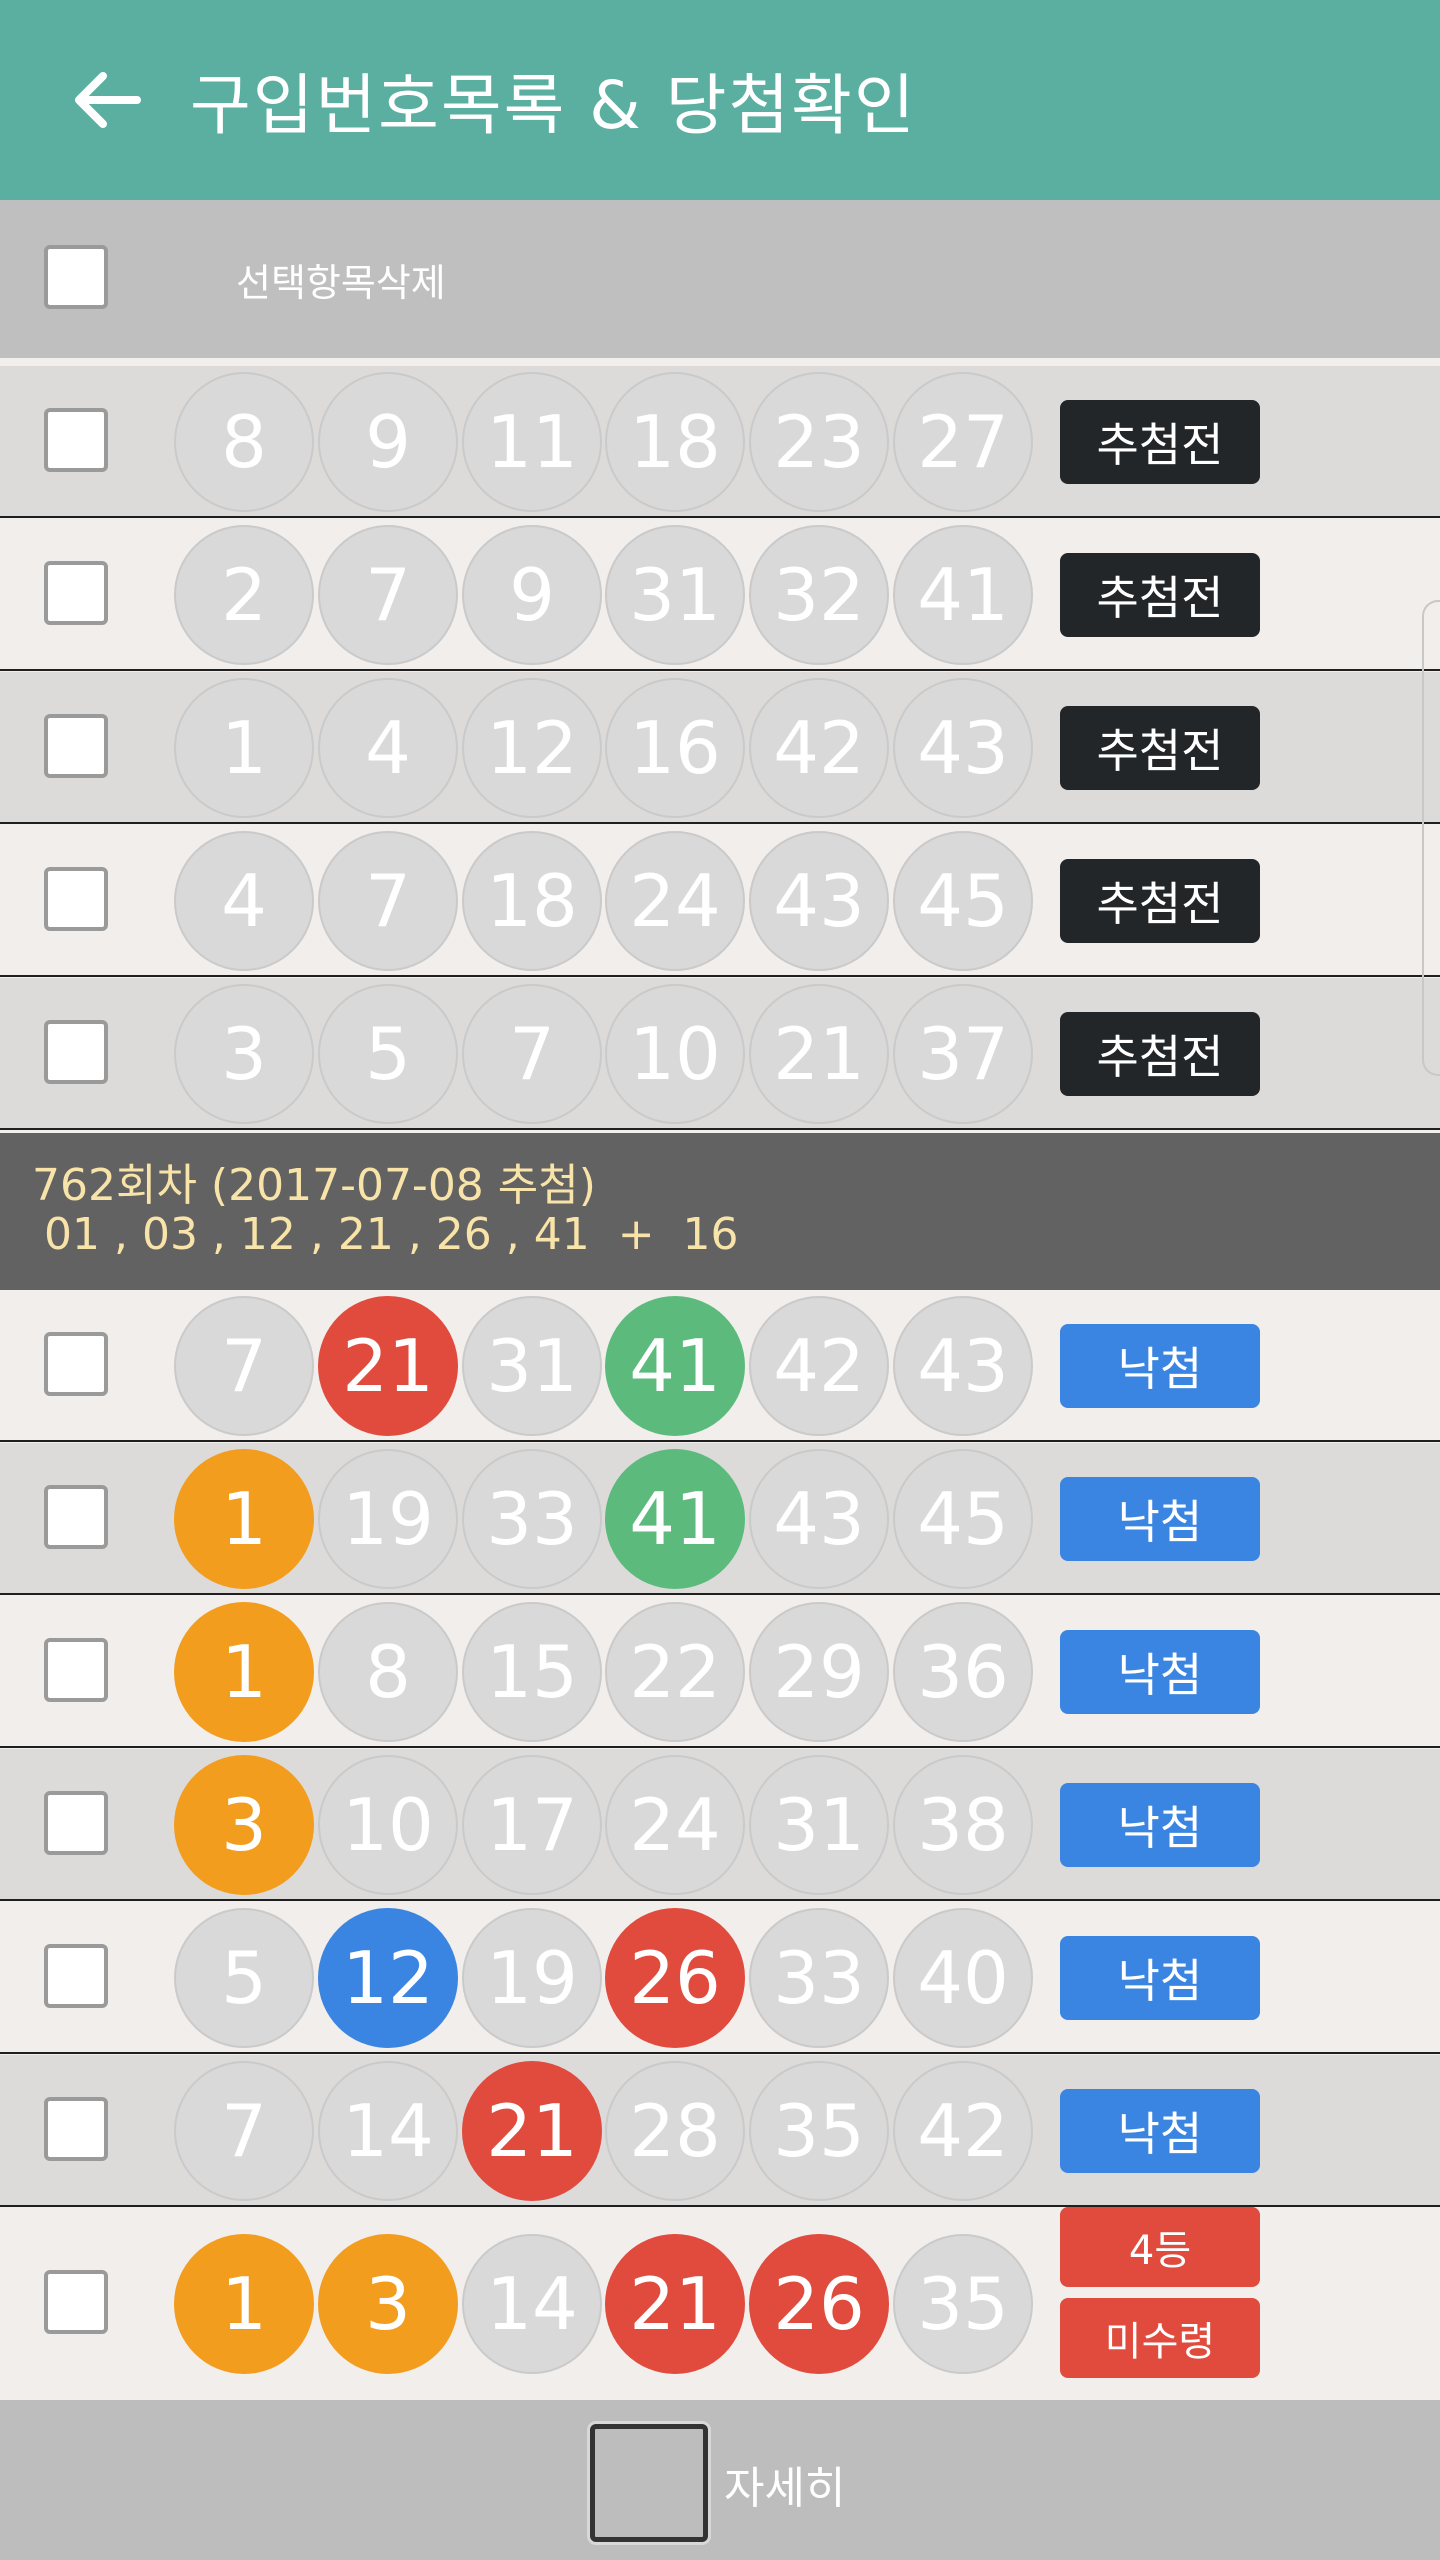 Image resolution: width=1440 pixels, height=2560 pixels. I want to click on ticket-row: 2 7 9 31 32 41 추첨전, so click(720, 595).